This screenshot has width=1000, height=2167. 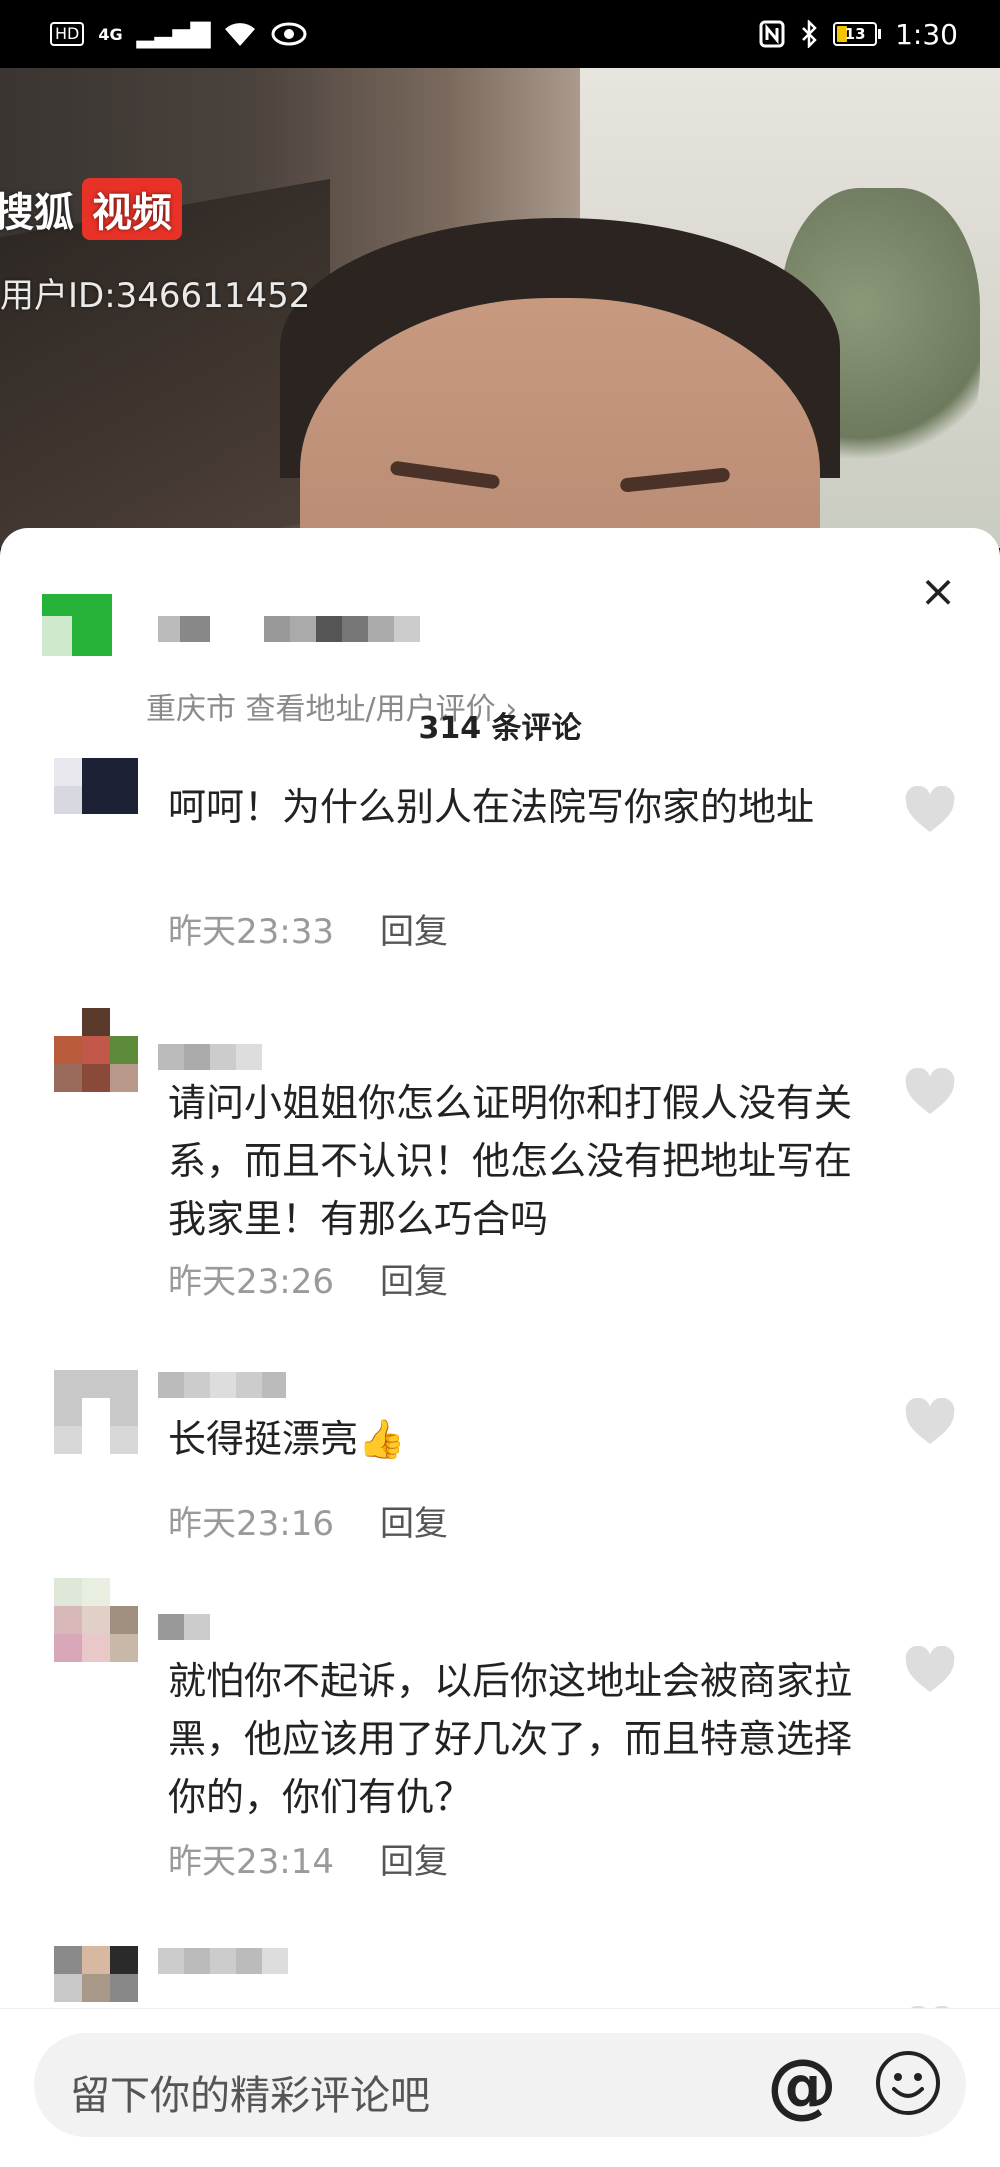 I want to click on status-right: 13 1:30, so click(x=858, y=34).